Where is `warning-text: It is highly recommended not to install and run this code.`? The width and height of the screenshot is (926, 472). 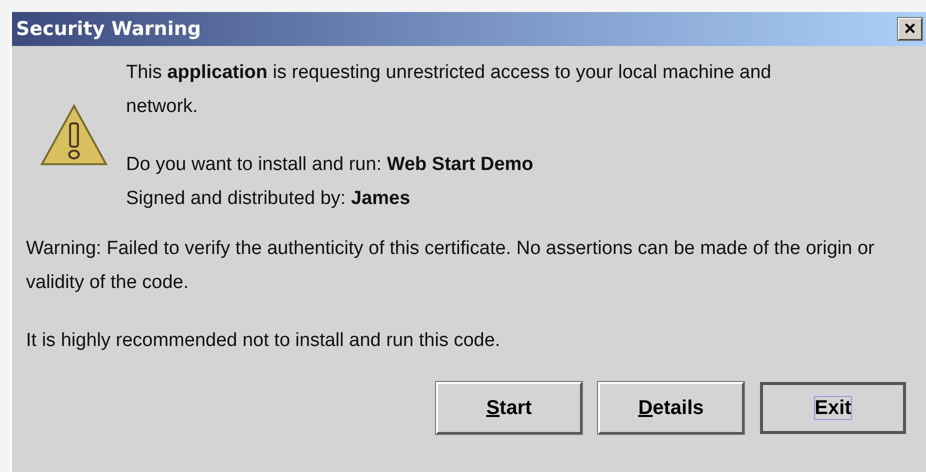
warning-text: It is highly recommended not to install and run this code. is located at coordinates (264, 341).